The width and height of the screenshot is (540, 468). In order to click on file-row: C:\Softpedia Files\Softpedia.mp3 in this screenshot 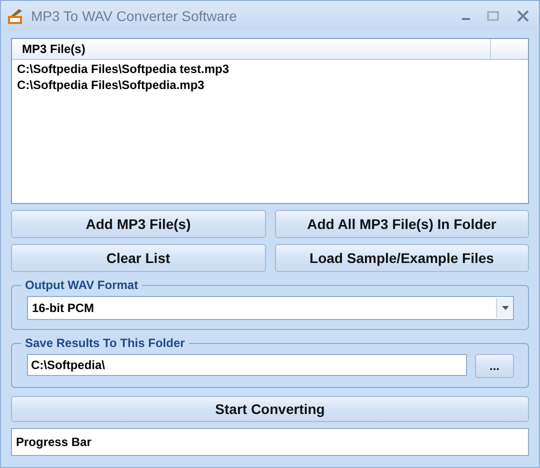, I will do `click(270, 84)`.